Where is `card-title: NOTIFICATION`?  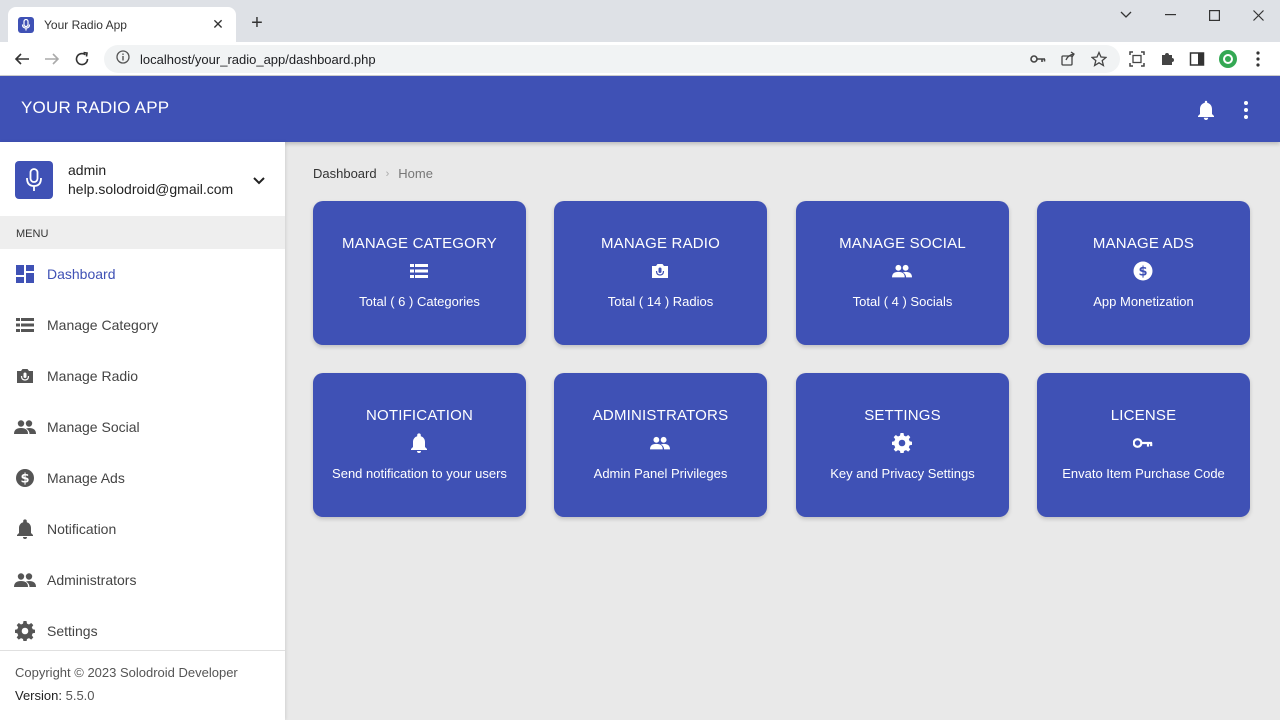 card-title: NOTIFICATION is located at coordinates (419, 415).